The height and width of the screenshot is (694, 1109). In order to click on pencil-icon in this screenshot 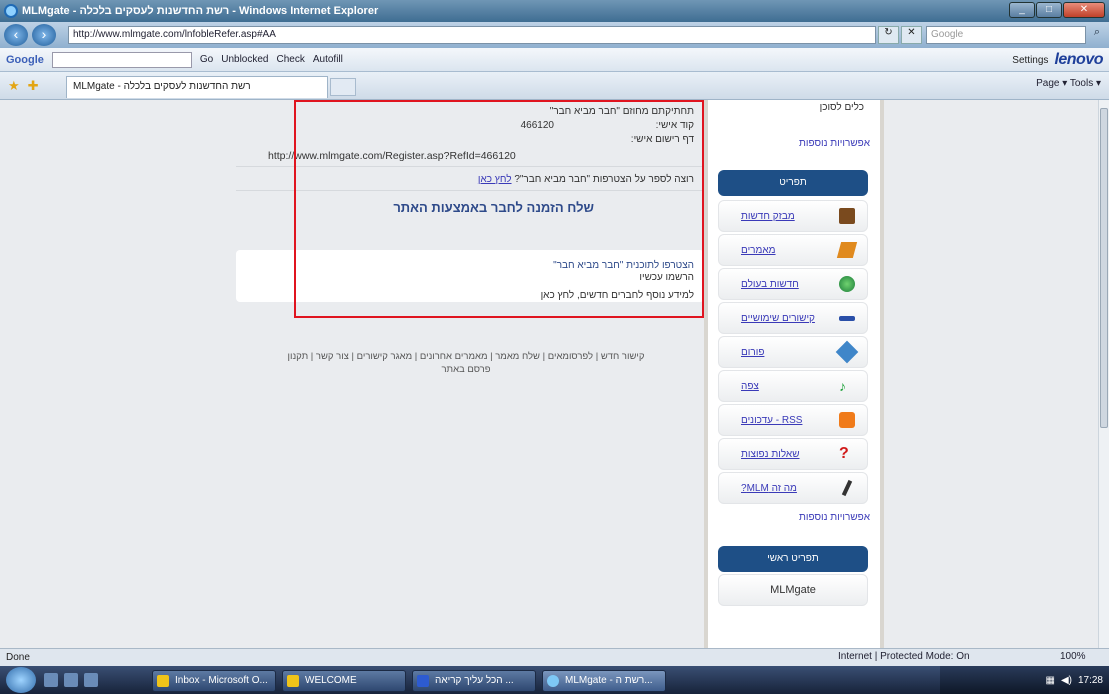, I will do `click(847, 488)`.